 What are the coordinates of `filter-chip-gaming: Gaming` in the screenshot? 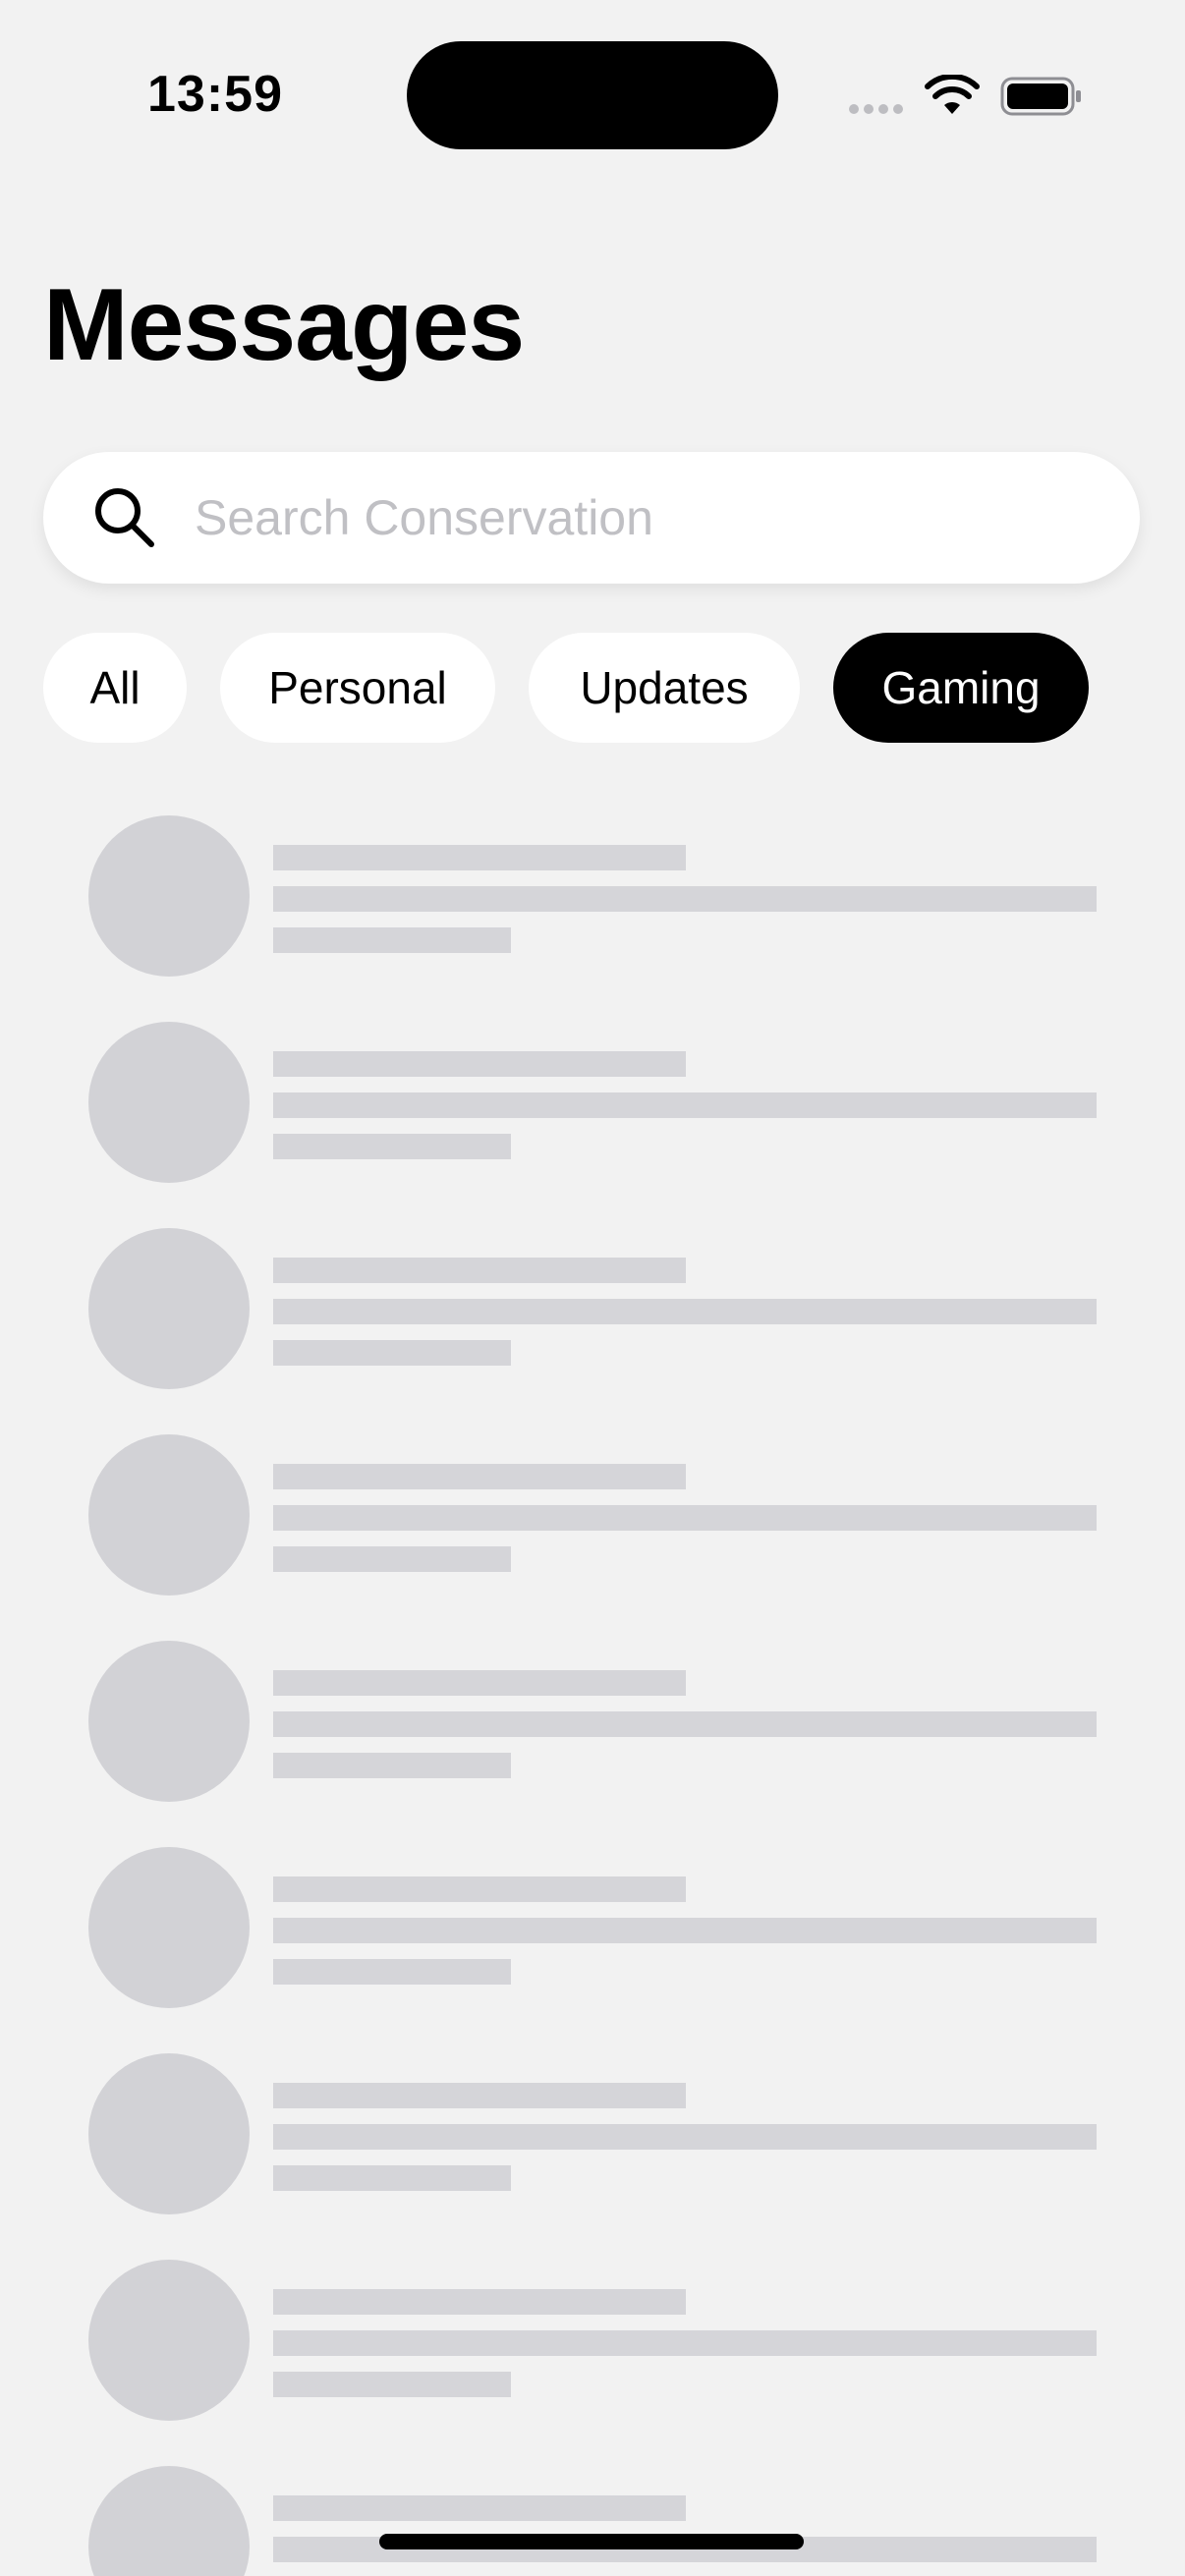 It's located at (961, 688).